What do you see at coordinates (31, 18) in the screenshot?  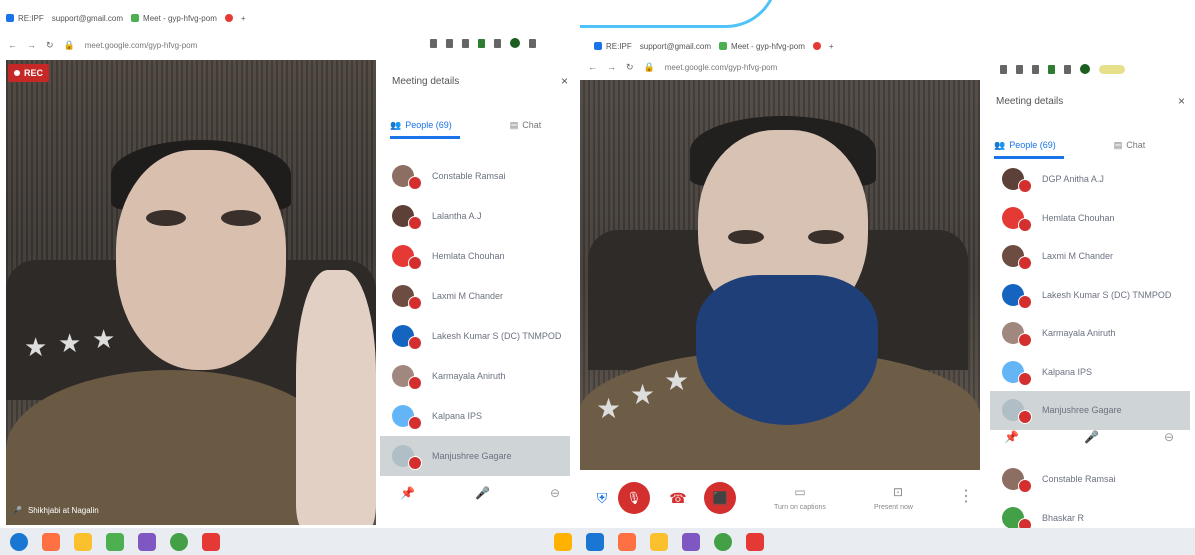 I see `tab-label: RE:IPF` at bounding box center [31, 18].